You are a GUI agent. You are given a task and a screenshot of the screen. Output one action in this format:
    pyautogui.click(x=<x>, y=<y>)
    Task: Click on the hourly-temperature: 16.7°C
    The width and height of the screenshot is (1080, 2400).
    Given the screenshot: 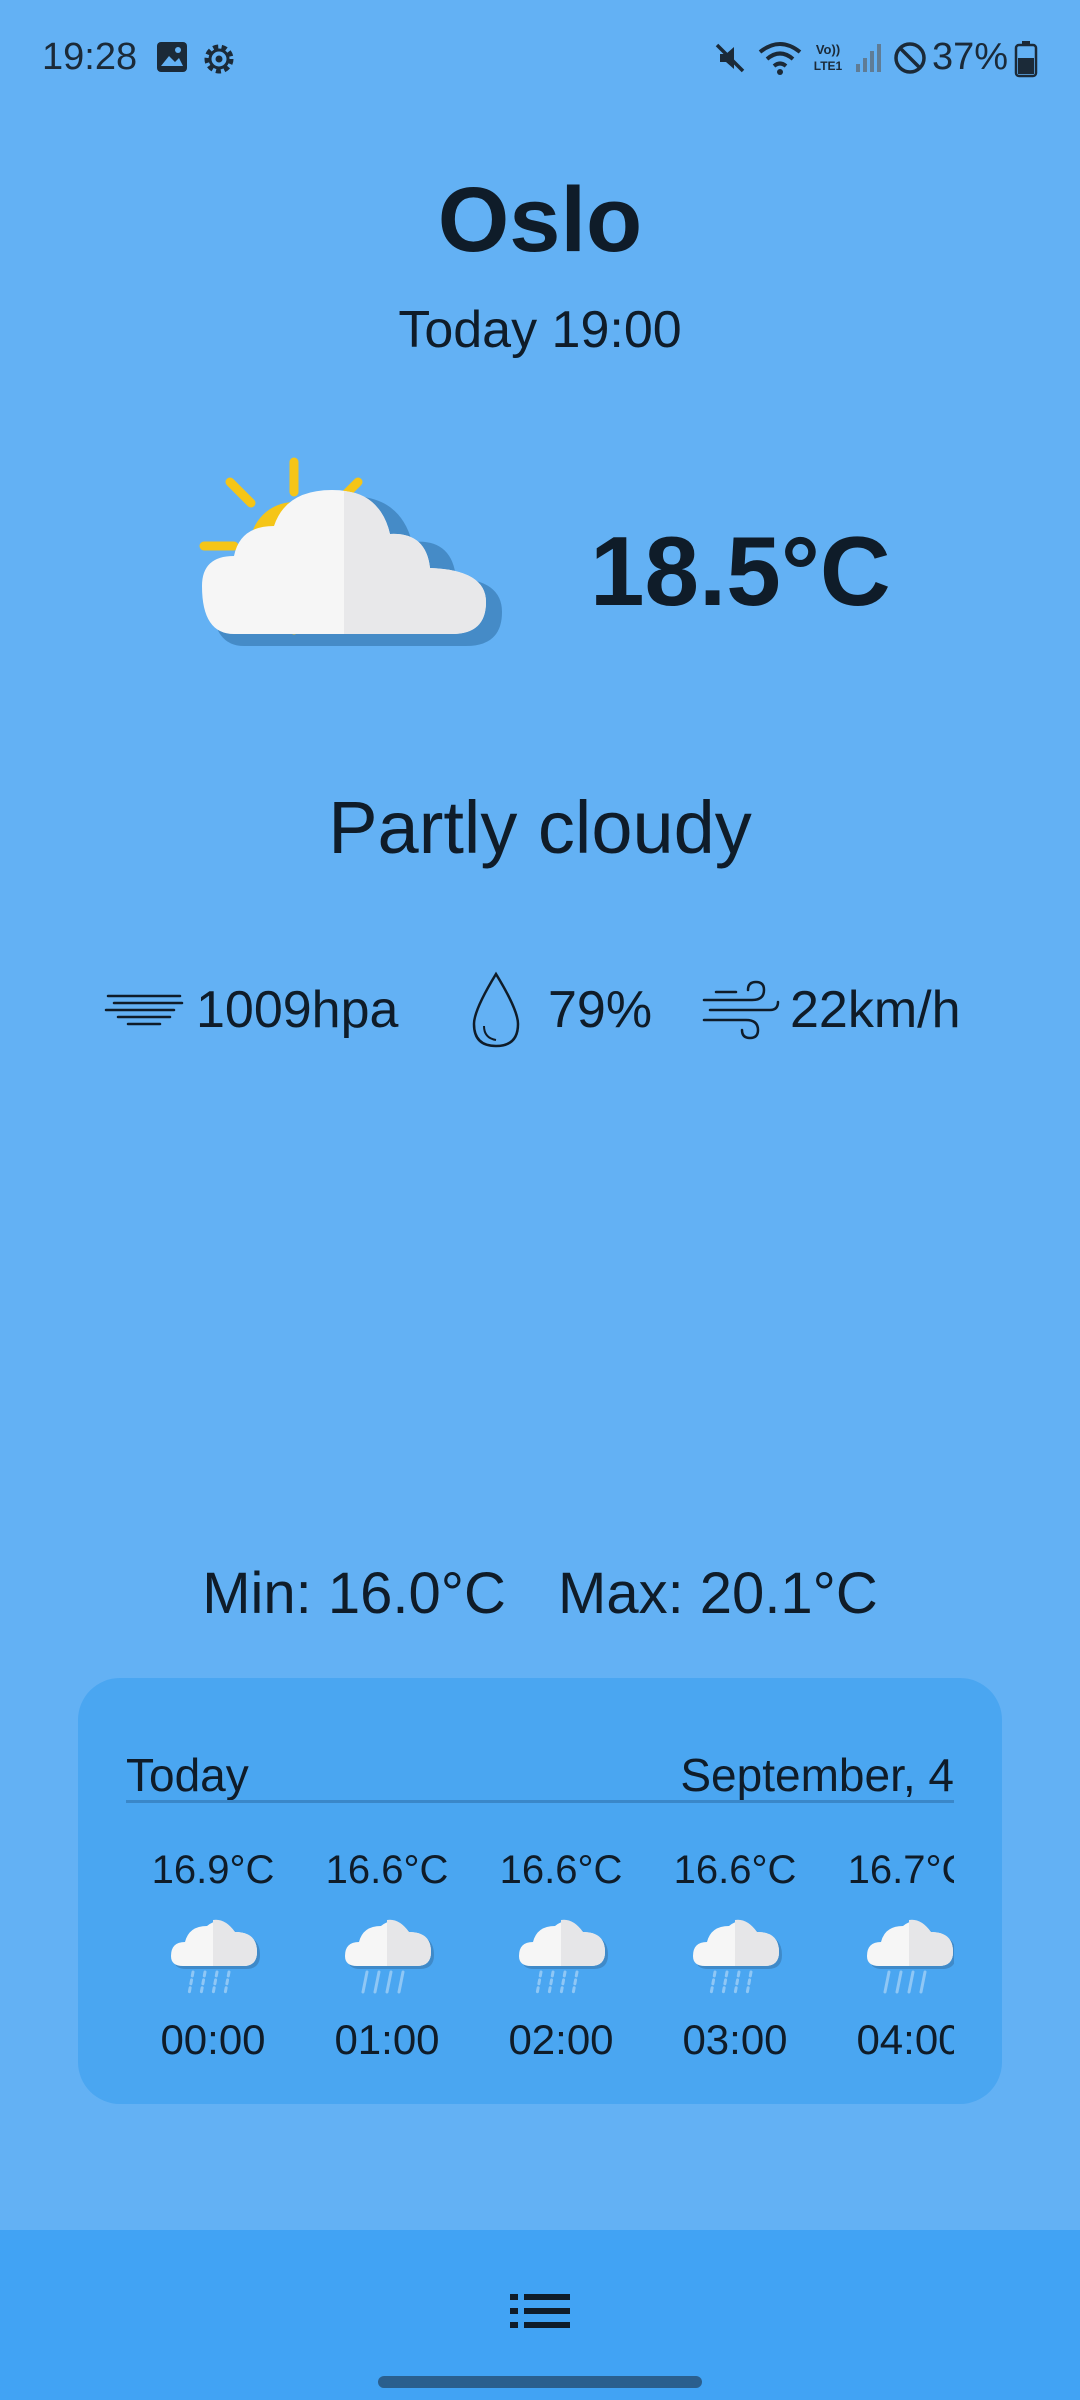 What is the action you would take?
    pyautogui.click(x=900, y=1870)
    